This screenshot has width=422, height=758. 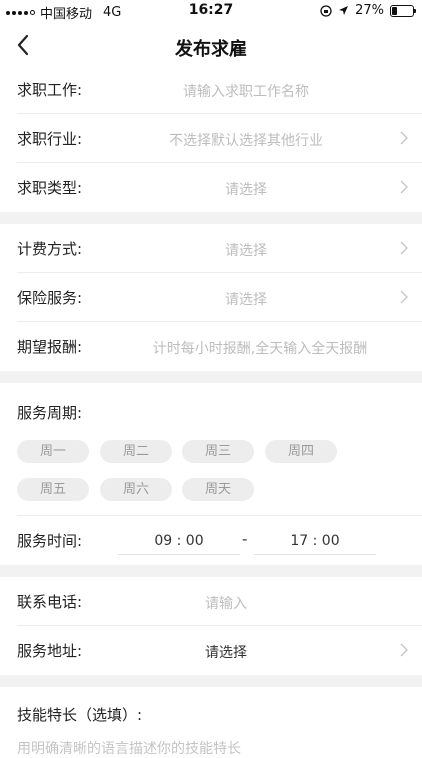 What do you see at coordinates (394, 10) in the screenshot?
I see `battery-fill` at bounding box center [394, 10].